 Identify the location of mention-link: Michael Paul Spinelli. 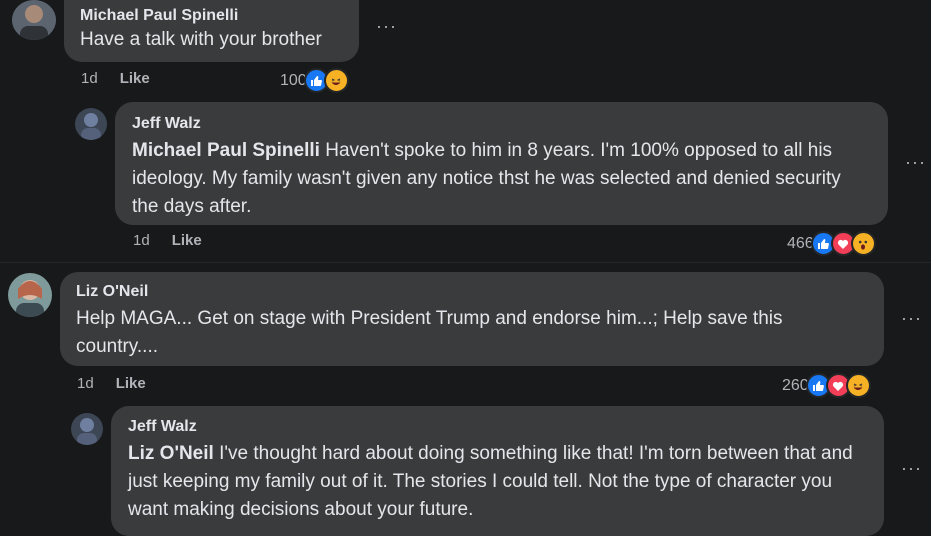
(226, 150).